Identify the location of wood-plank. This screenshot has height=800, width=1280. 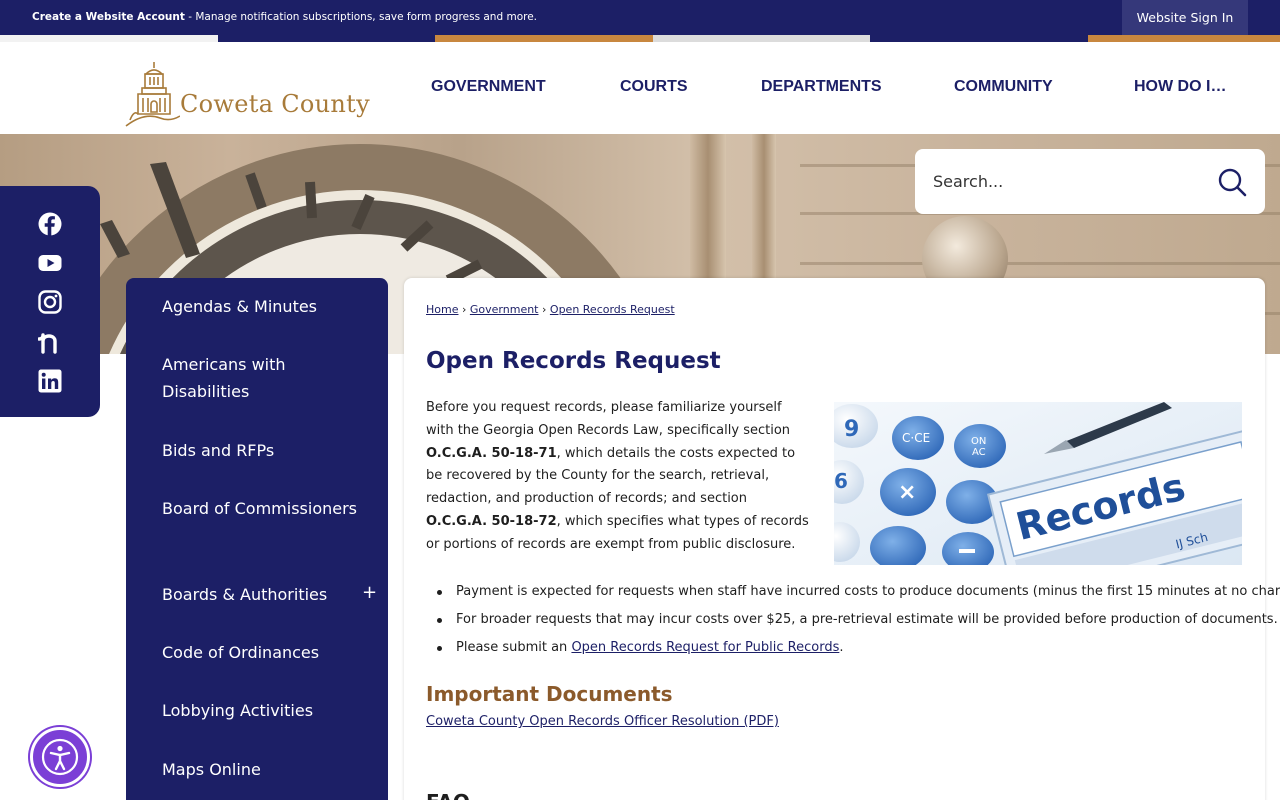
(1040, 263).